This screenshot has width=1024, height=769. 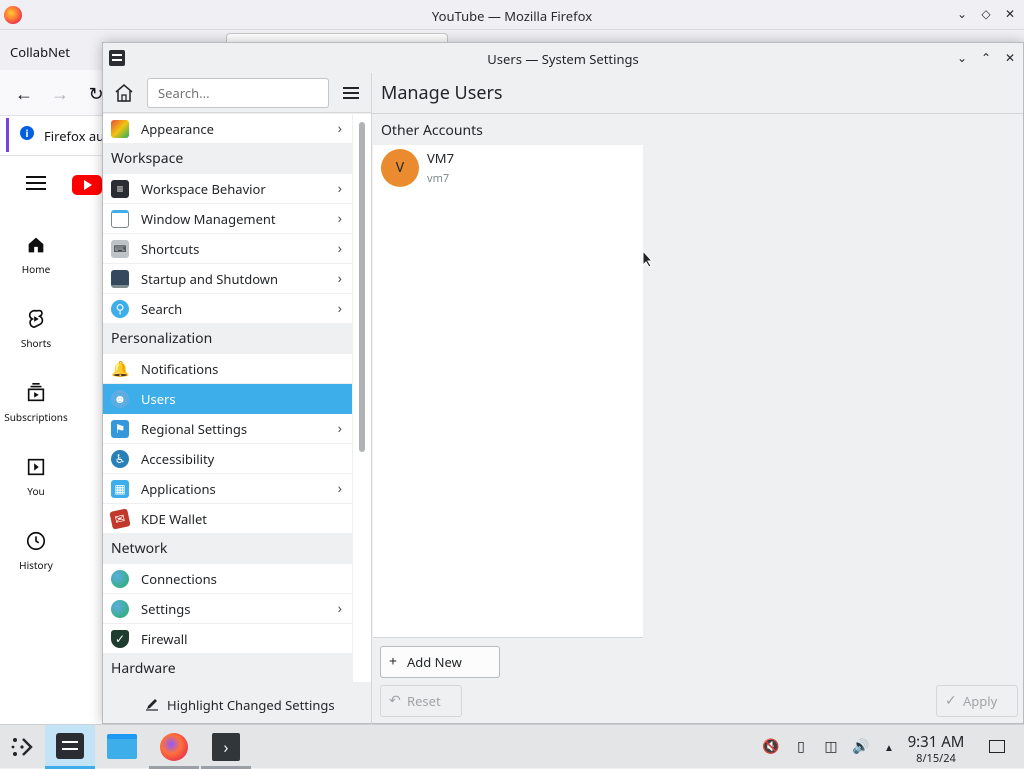 What do you see at coordinates (36, 477) in the screenshot?
I see `youtube-nav-you: You` at bounding box center [36, 477].